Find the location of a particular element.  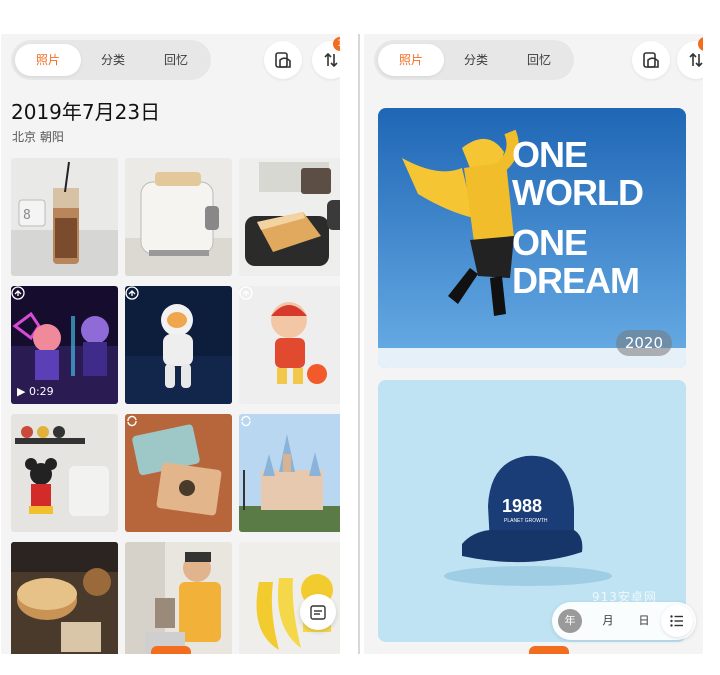

photo-thumb-toast is located at coordinates (289, 217).